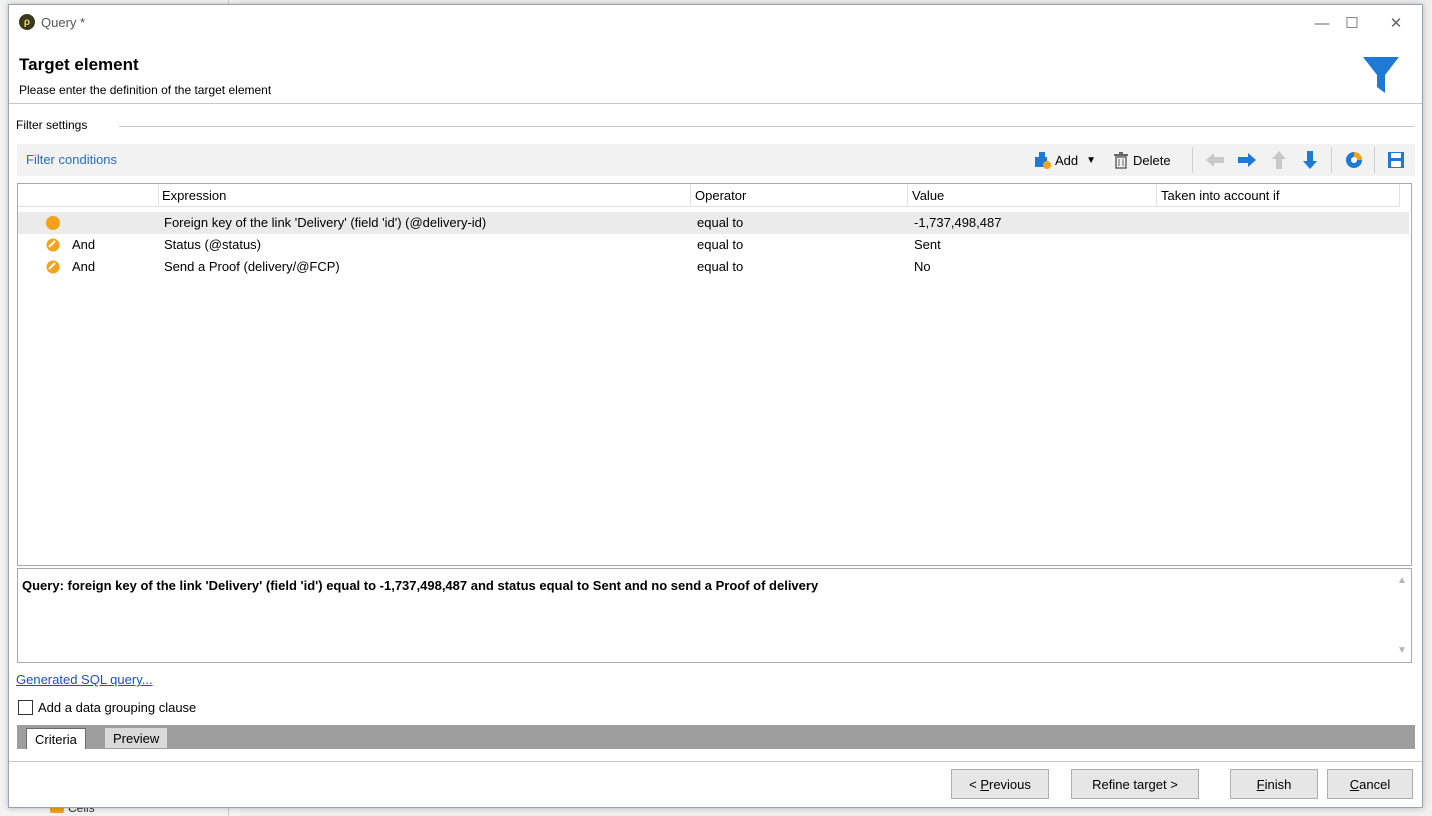 The height and width of the screenshot is (816, 1432). I want to click on move-right-button, so click(1247, 160).